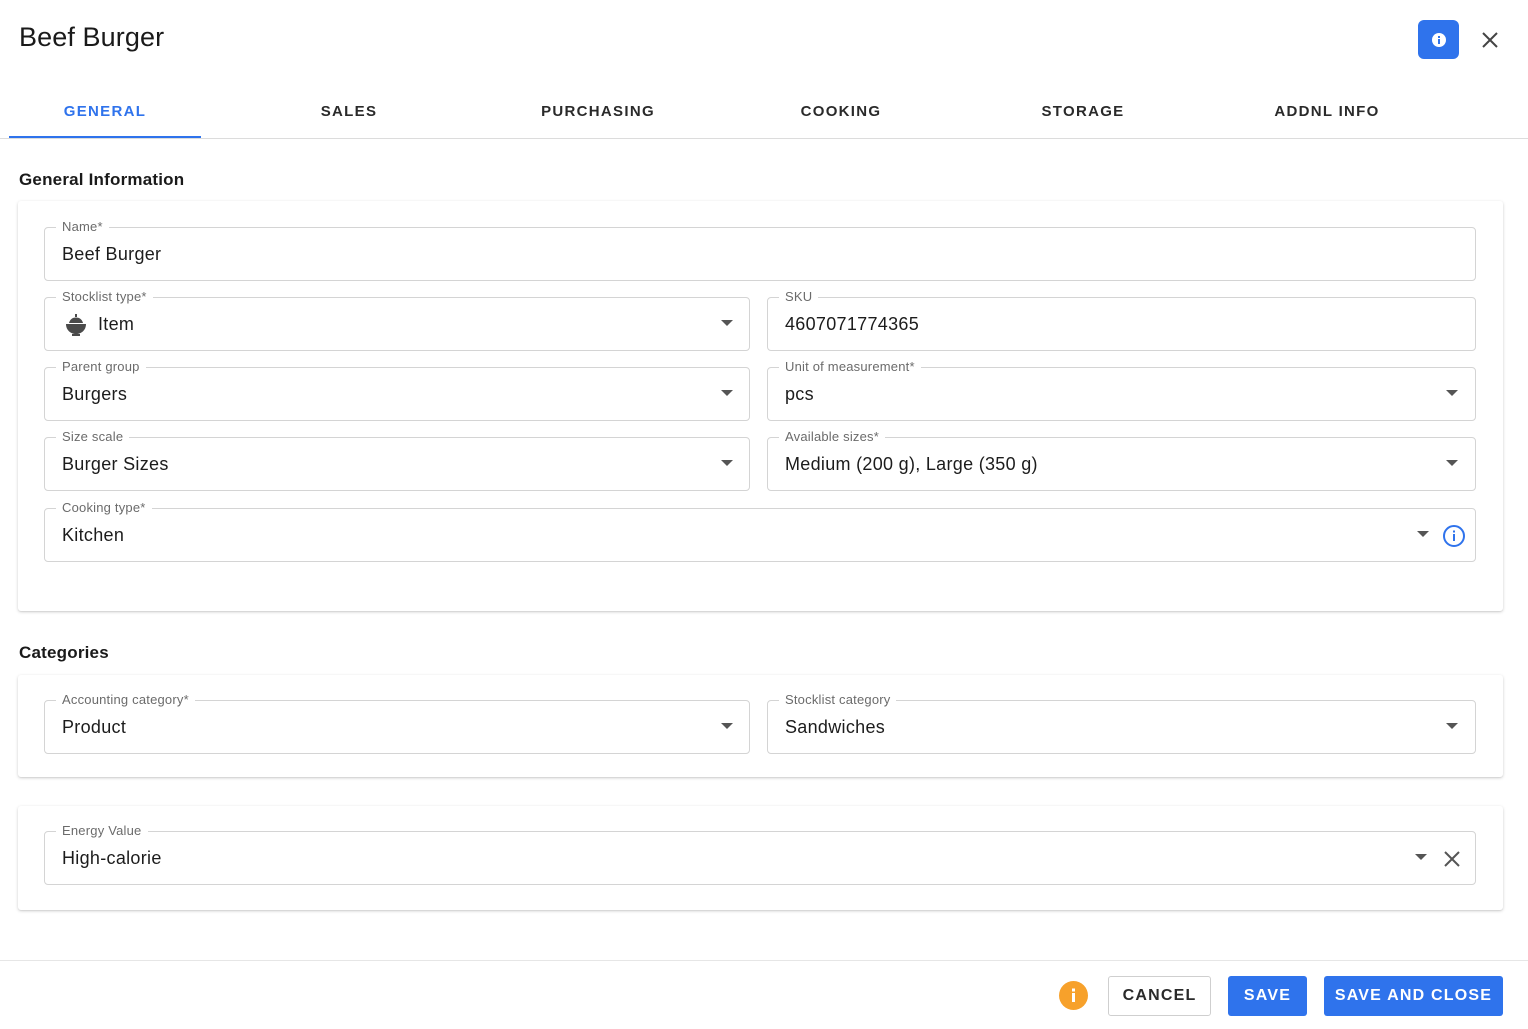  Describe the element at coordinates (841, 111) in the screenshot. I see `tab-cooking: COOKING` at that location.